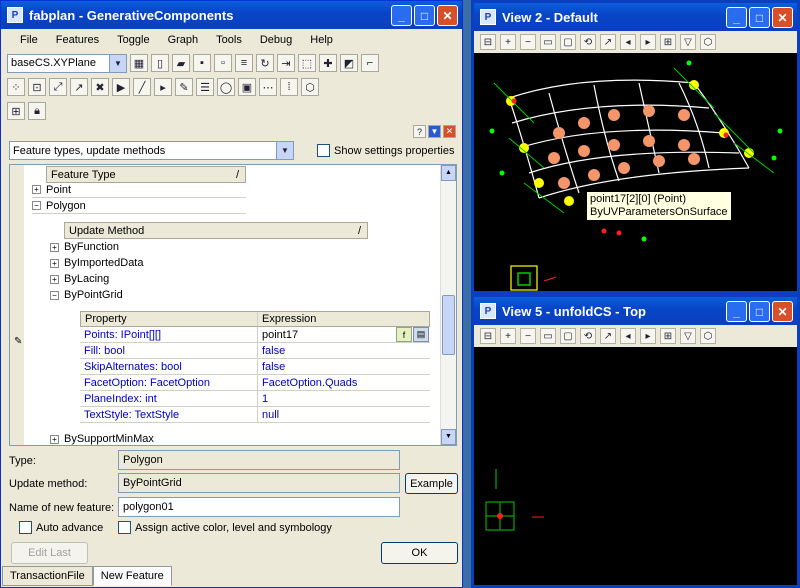  Describe the element at coordinates (225, 527) in the screenshot. I see `assign-symbology-checkbox: Assign active color, level and symbology` at that location.